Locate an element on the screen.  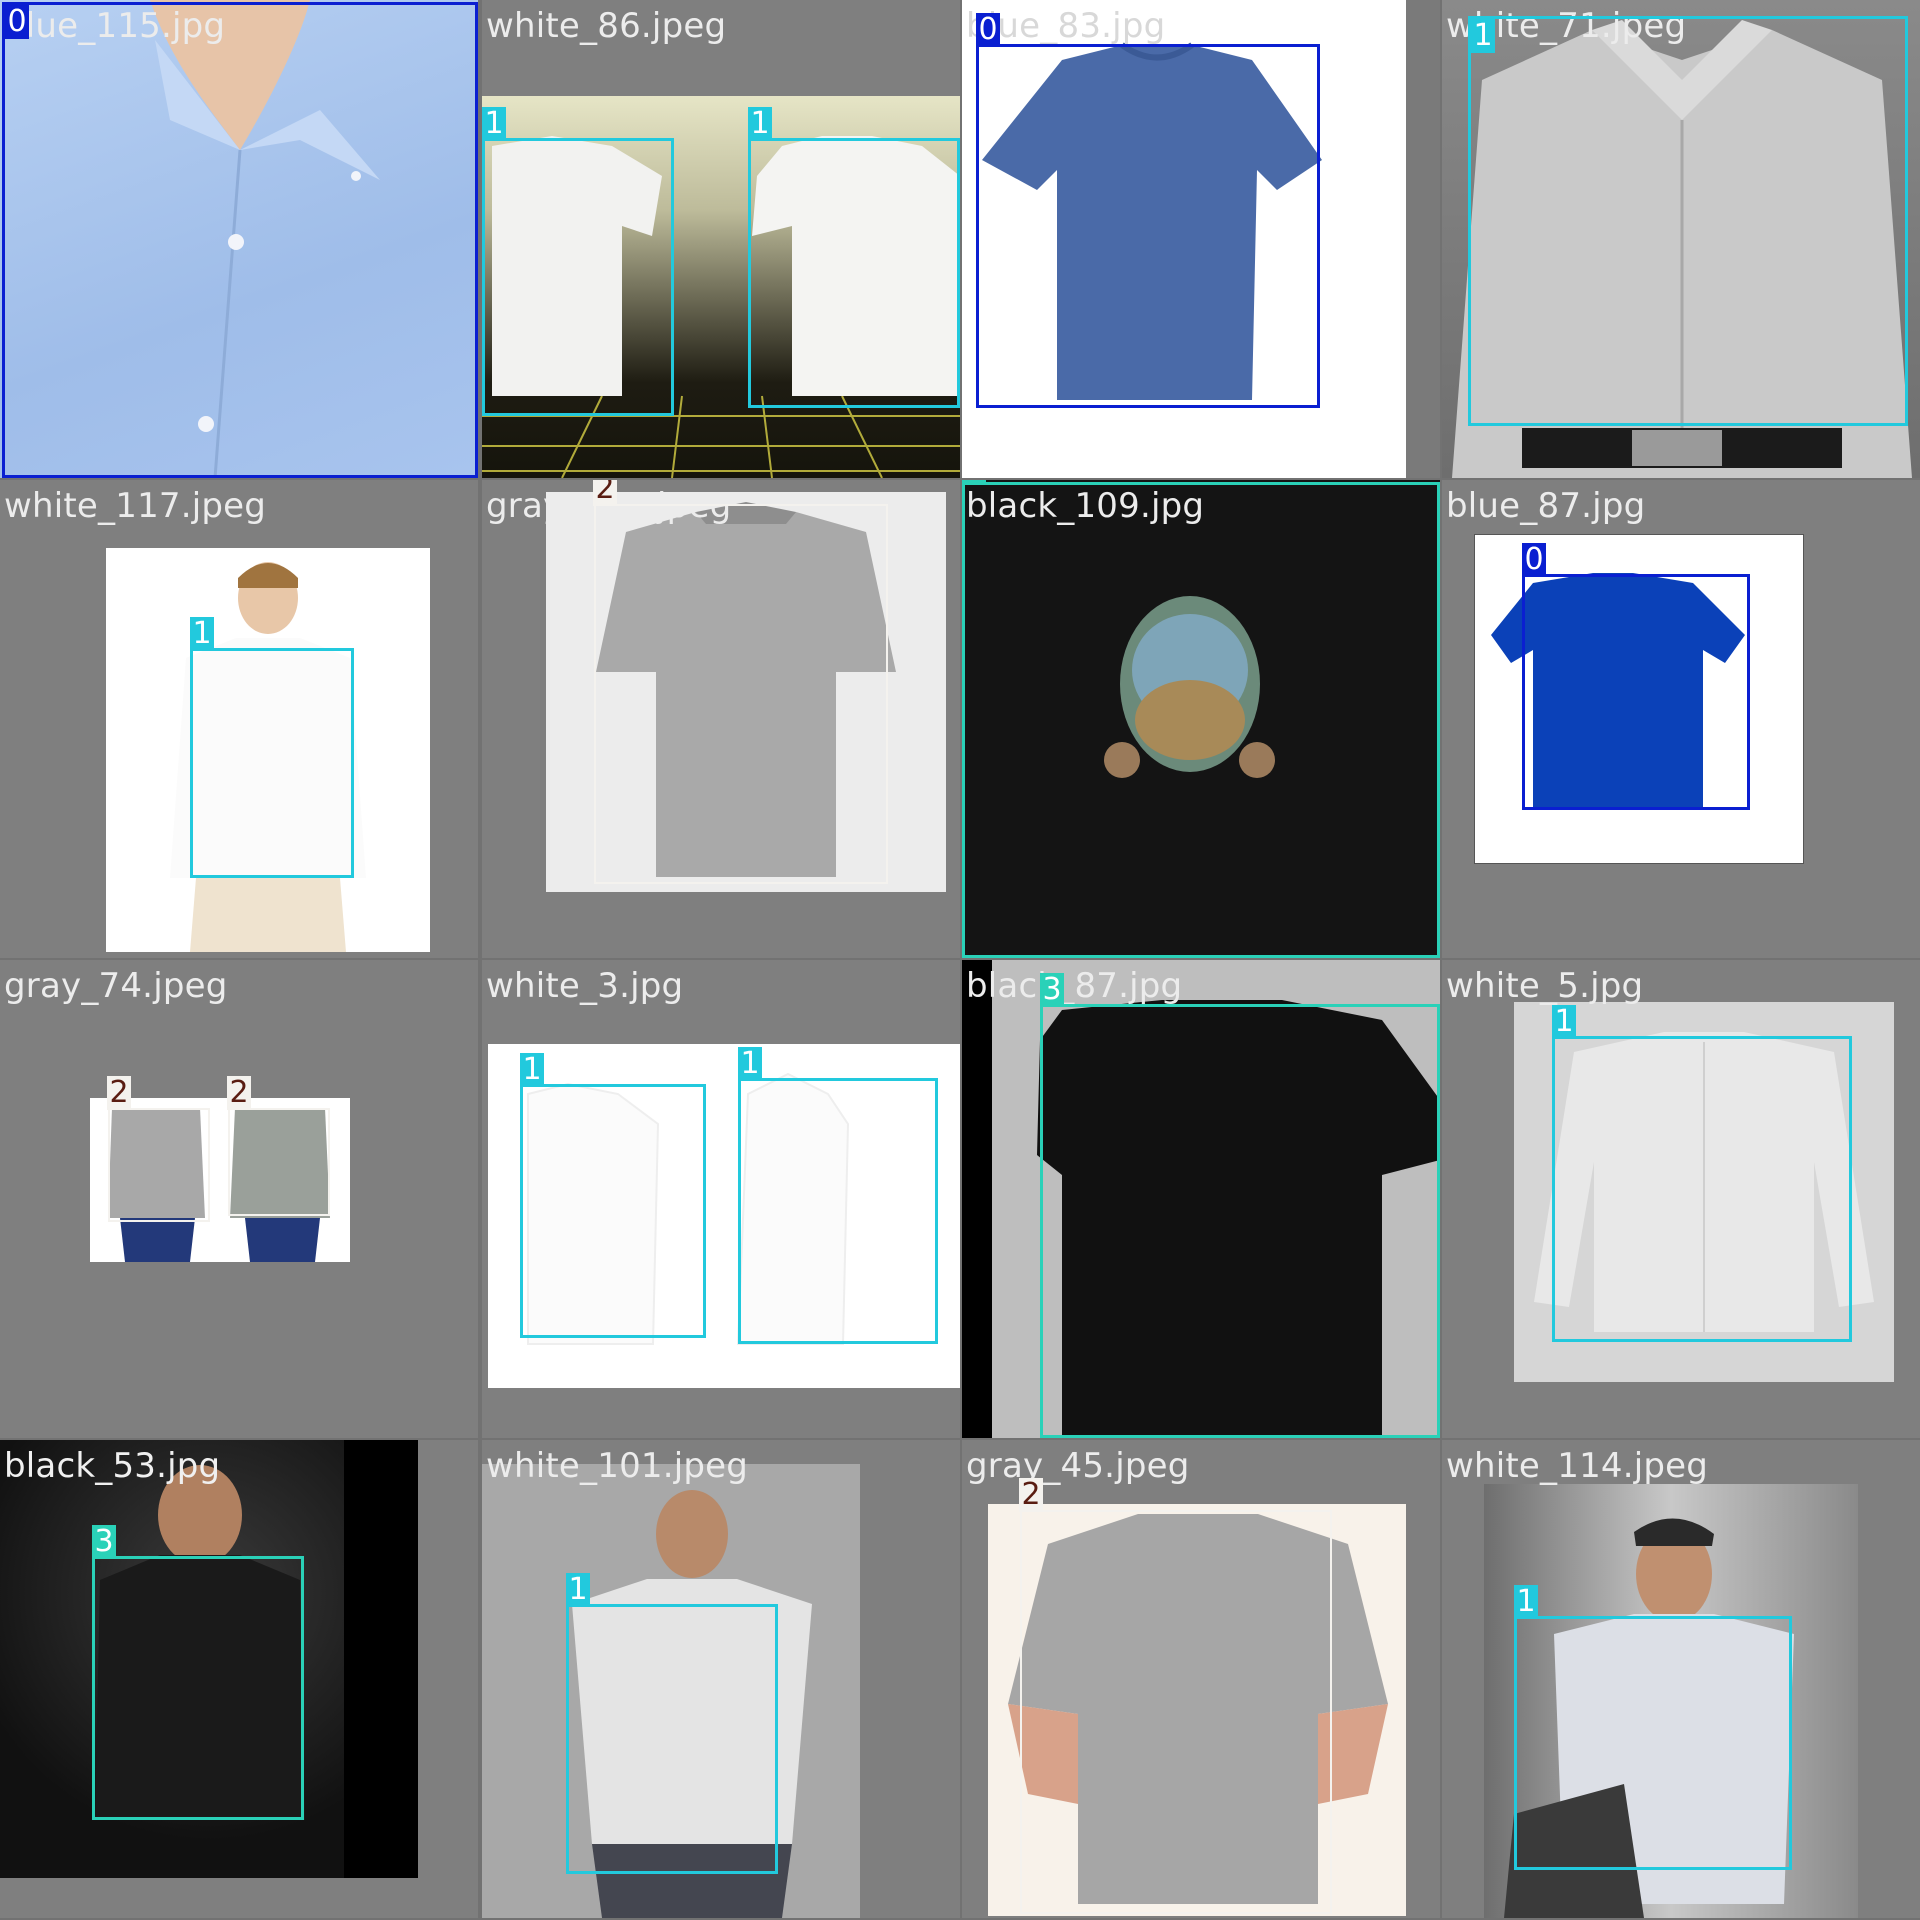
tile-filename: white_114.jpeg is located at coordinates (1577, 1466).